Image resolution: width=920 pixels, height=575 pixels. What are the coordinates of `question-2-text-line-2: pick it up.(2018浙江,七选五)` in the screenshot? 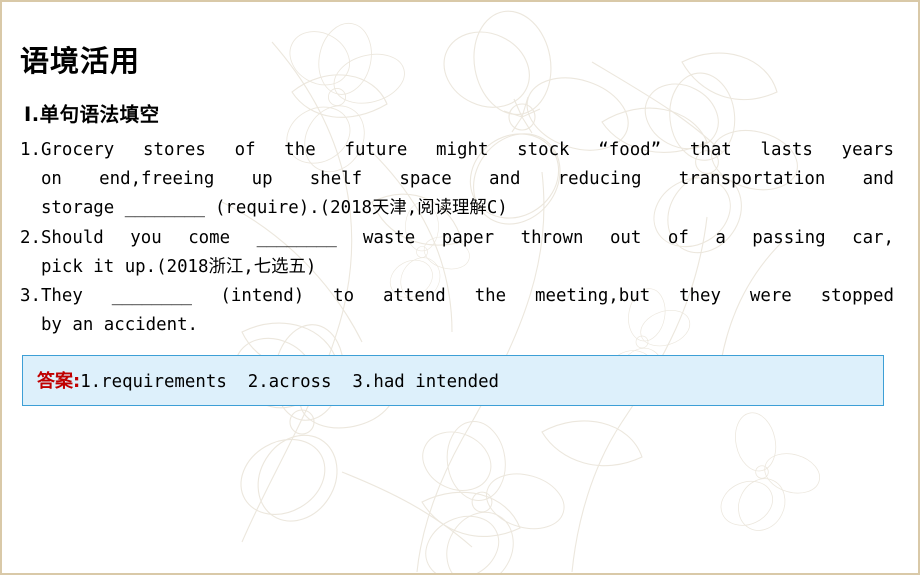 It's located at (178, 266).